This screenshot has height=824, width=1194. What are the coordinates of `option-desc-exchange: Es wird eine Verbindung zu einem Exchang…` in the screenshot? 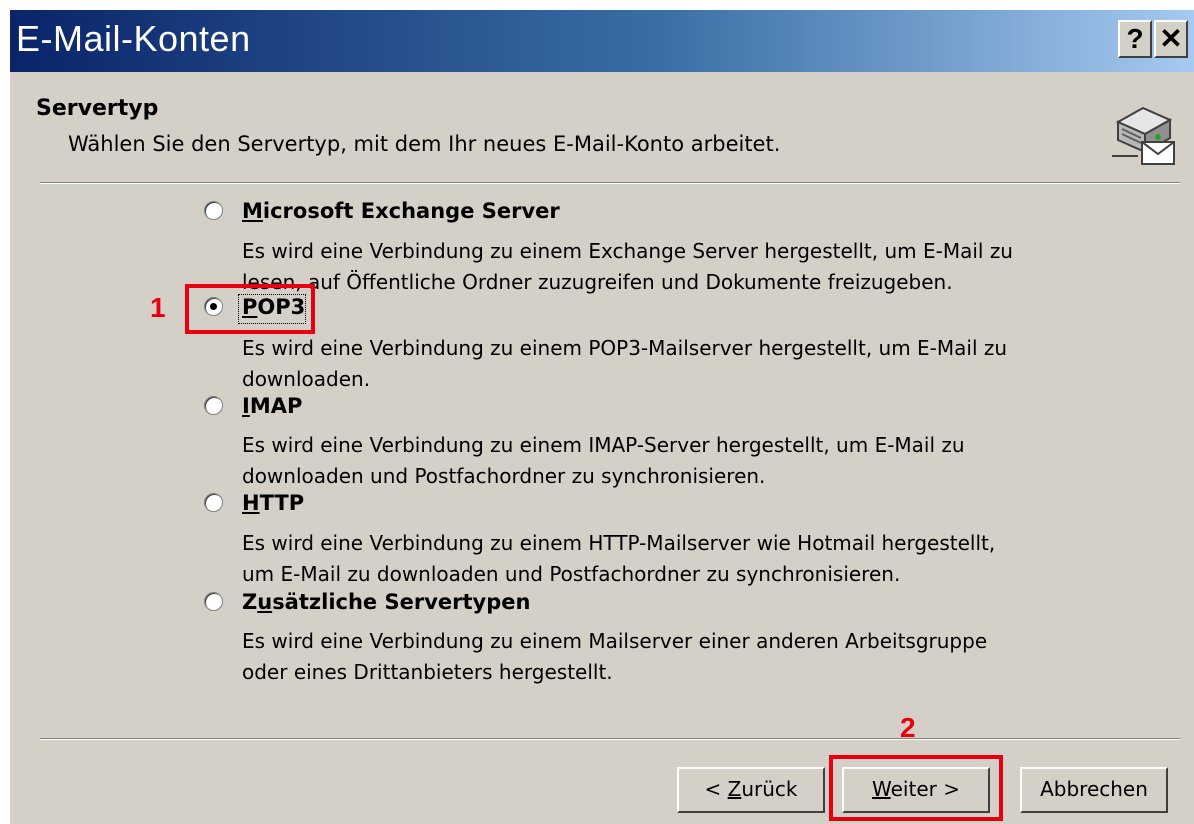 It's located at (627, 266).